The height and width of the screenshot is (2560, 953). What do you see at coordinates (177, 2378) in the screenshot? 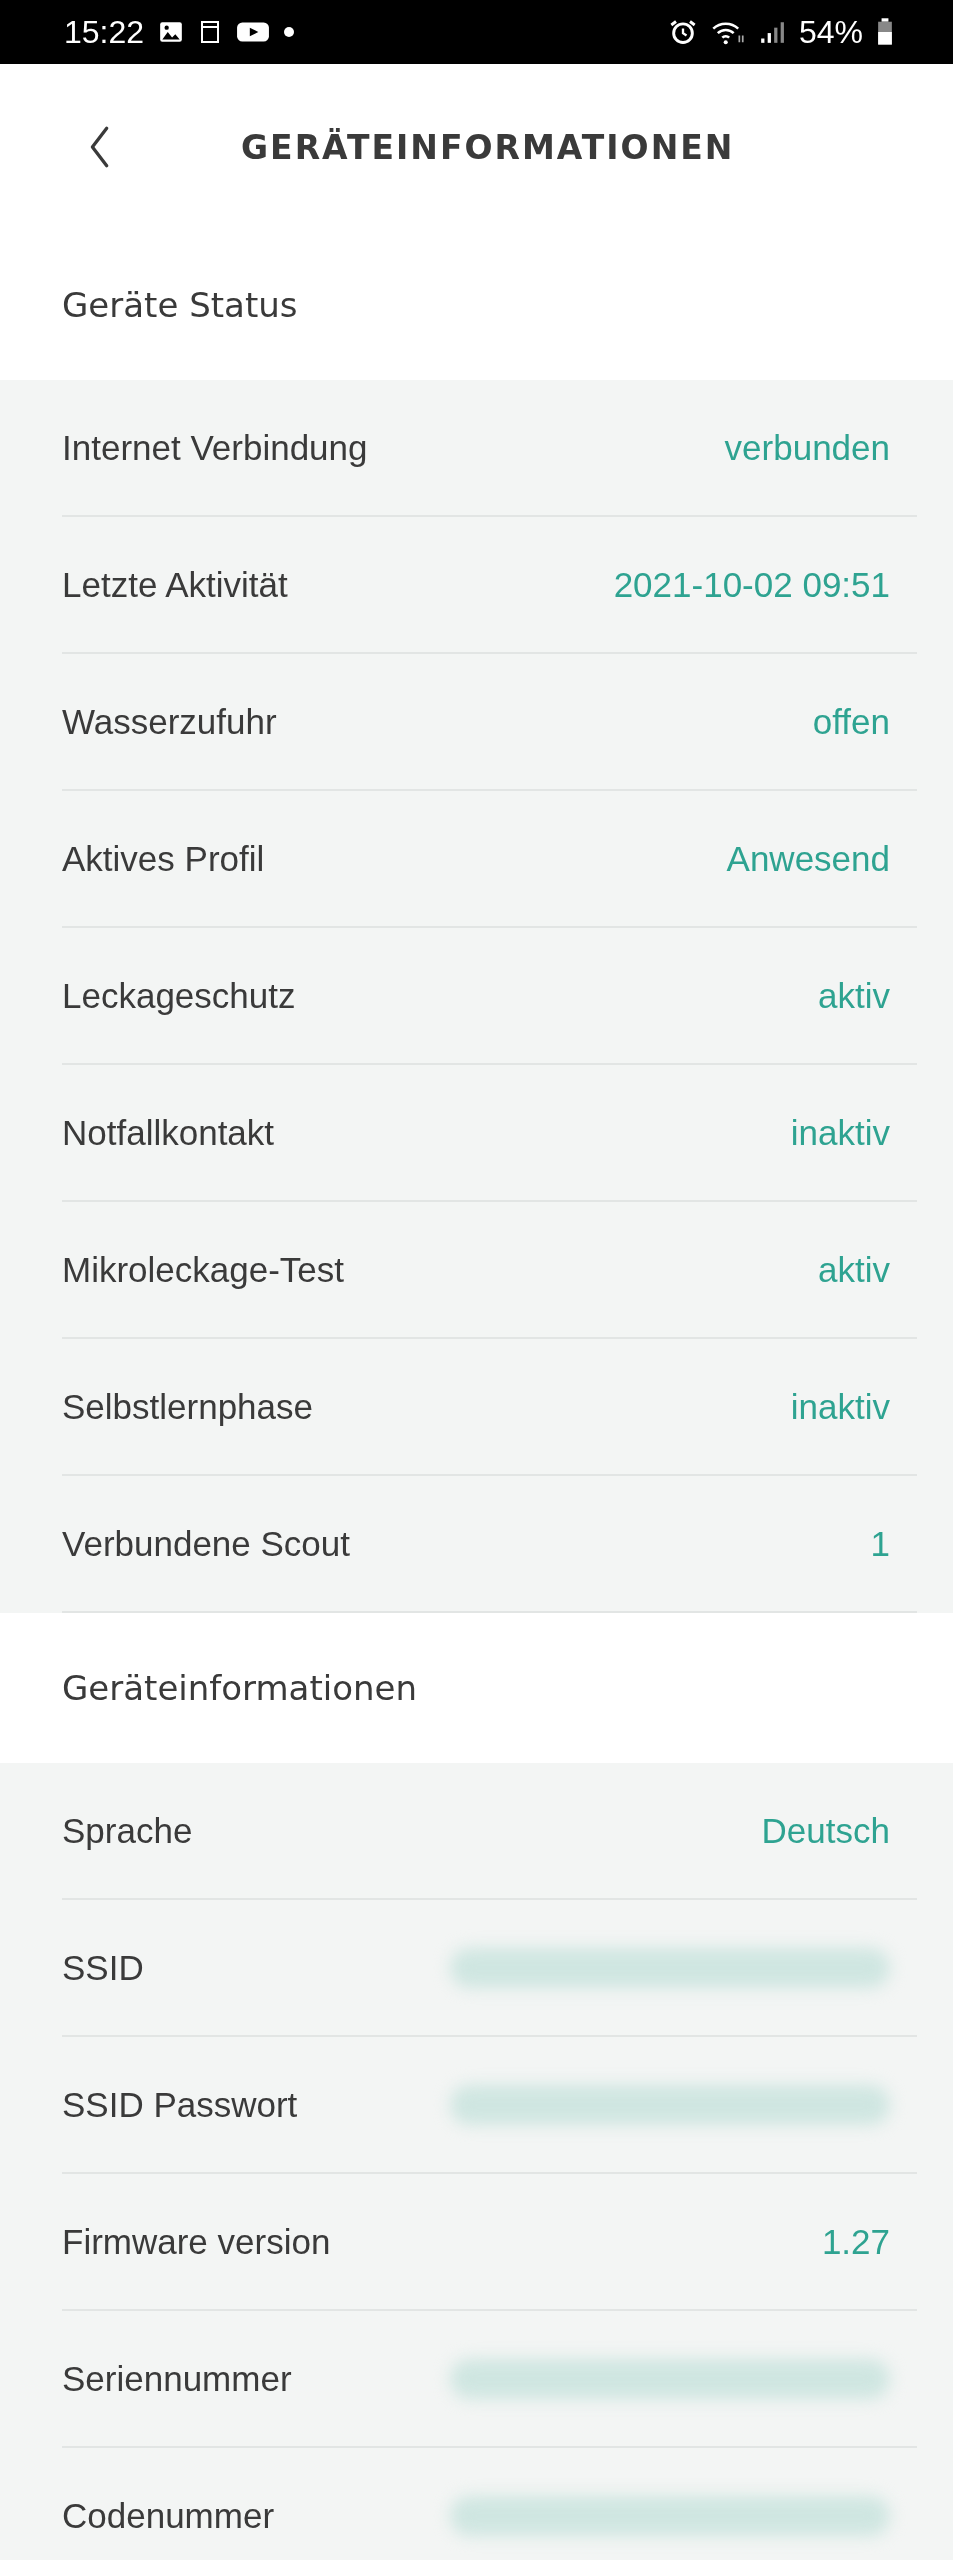
I see `row-label: Seriennummer` at bounding box center [177, 2378].